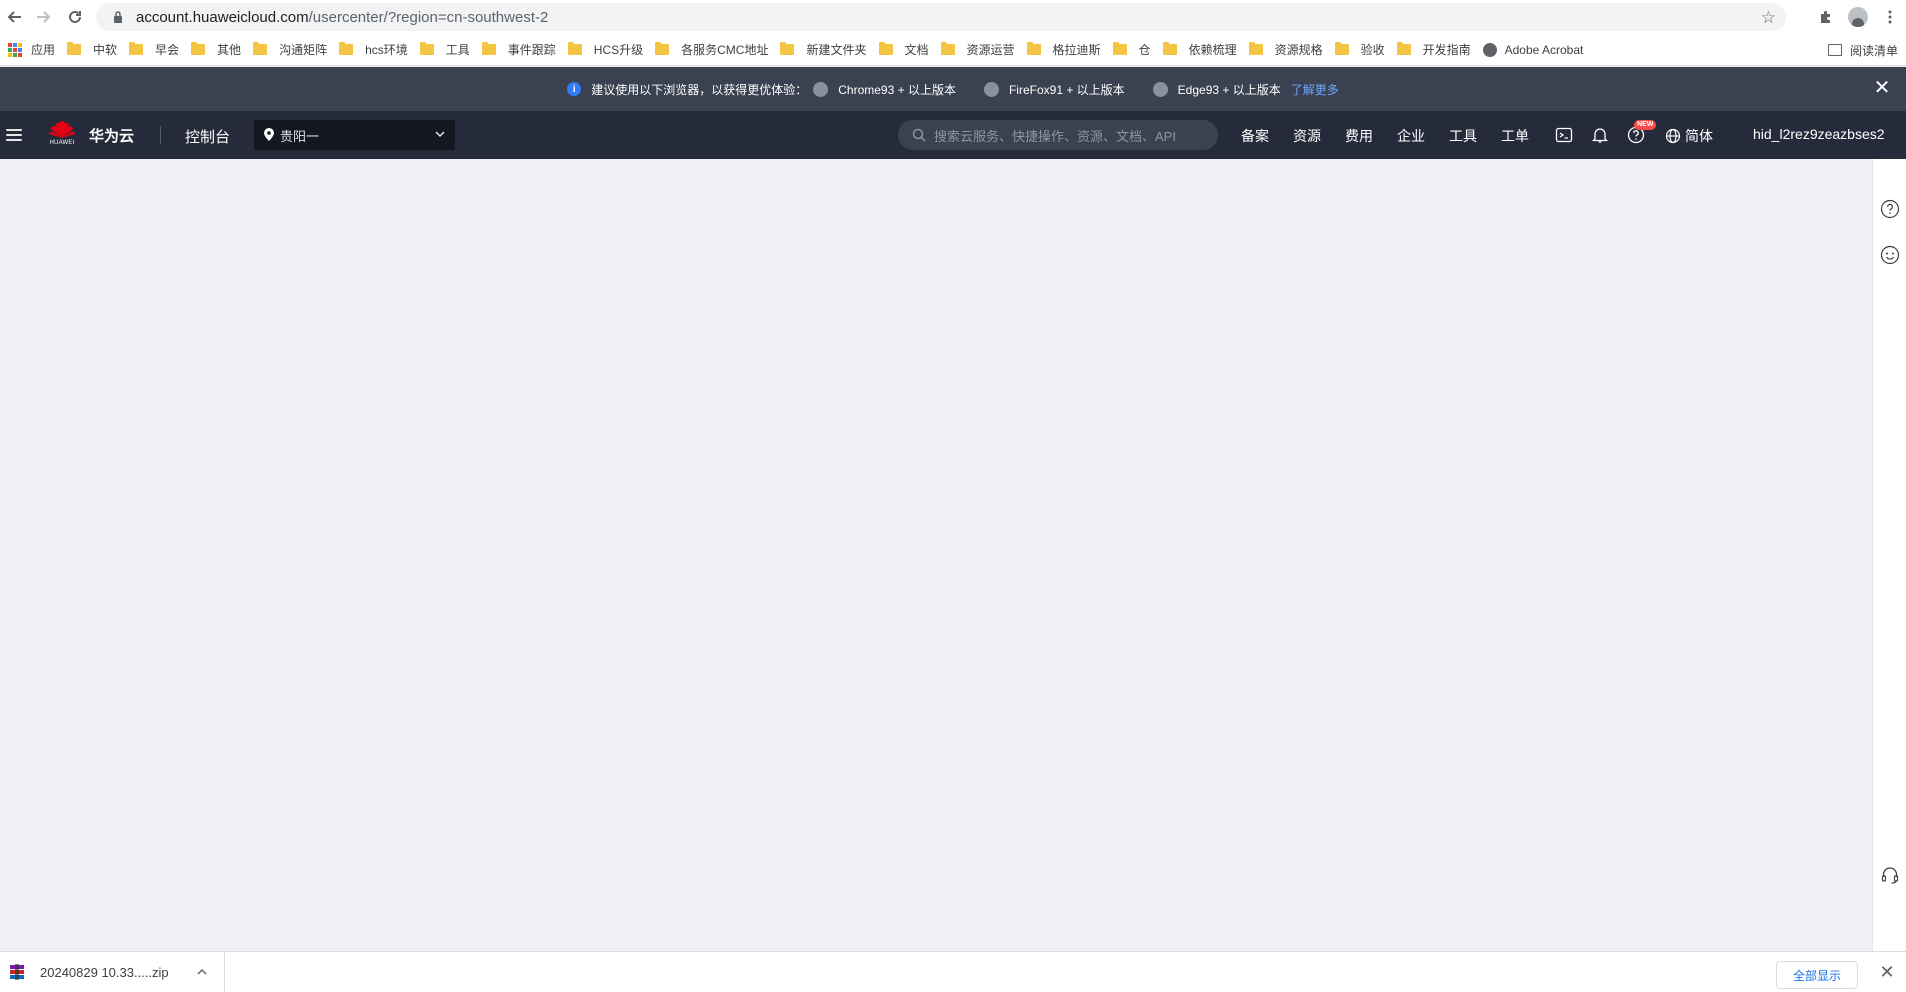  I want to click on apps-grid-icon, so click(15, 49).